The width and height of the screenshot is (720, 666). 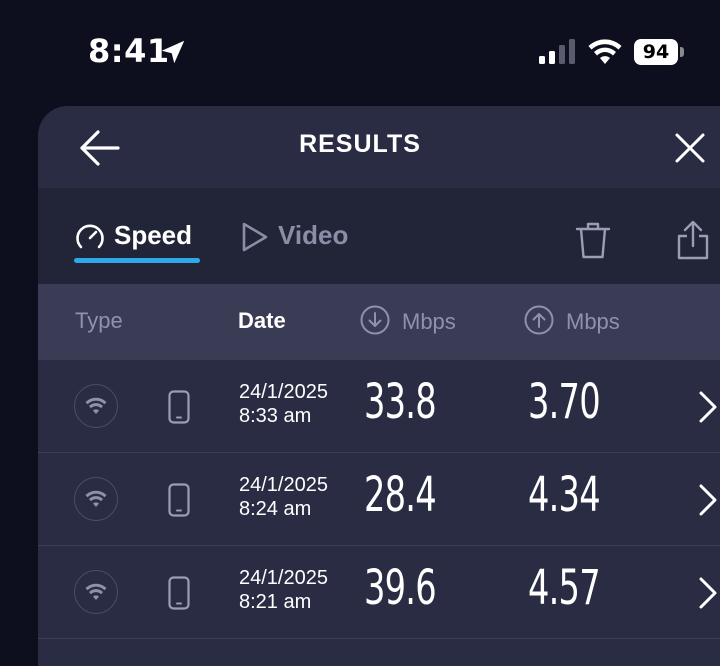 What do you see at coordinates (275, 509) in the screenshot?
I see `result-time: 8:24 am` at bounding box center [275, 509].